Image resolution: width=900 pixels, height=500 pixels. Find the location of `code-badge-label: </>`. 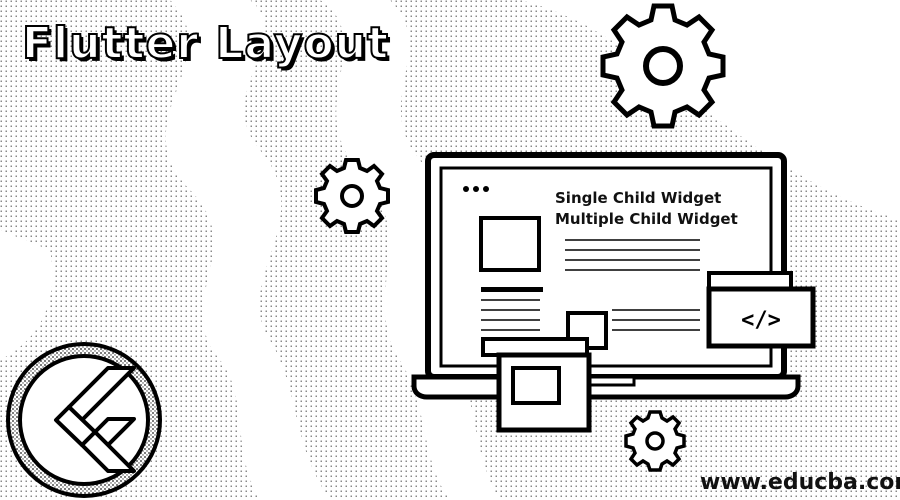

code-badge-label: </> is located at coordinates (761, 320).